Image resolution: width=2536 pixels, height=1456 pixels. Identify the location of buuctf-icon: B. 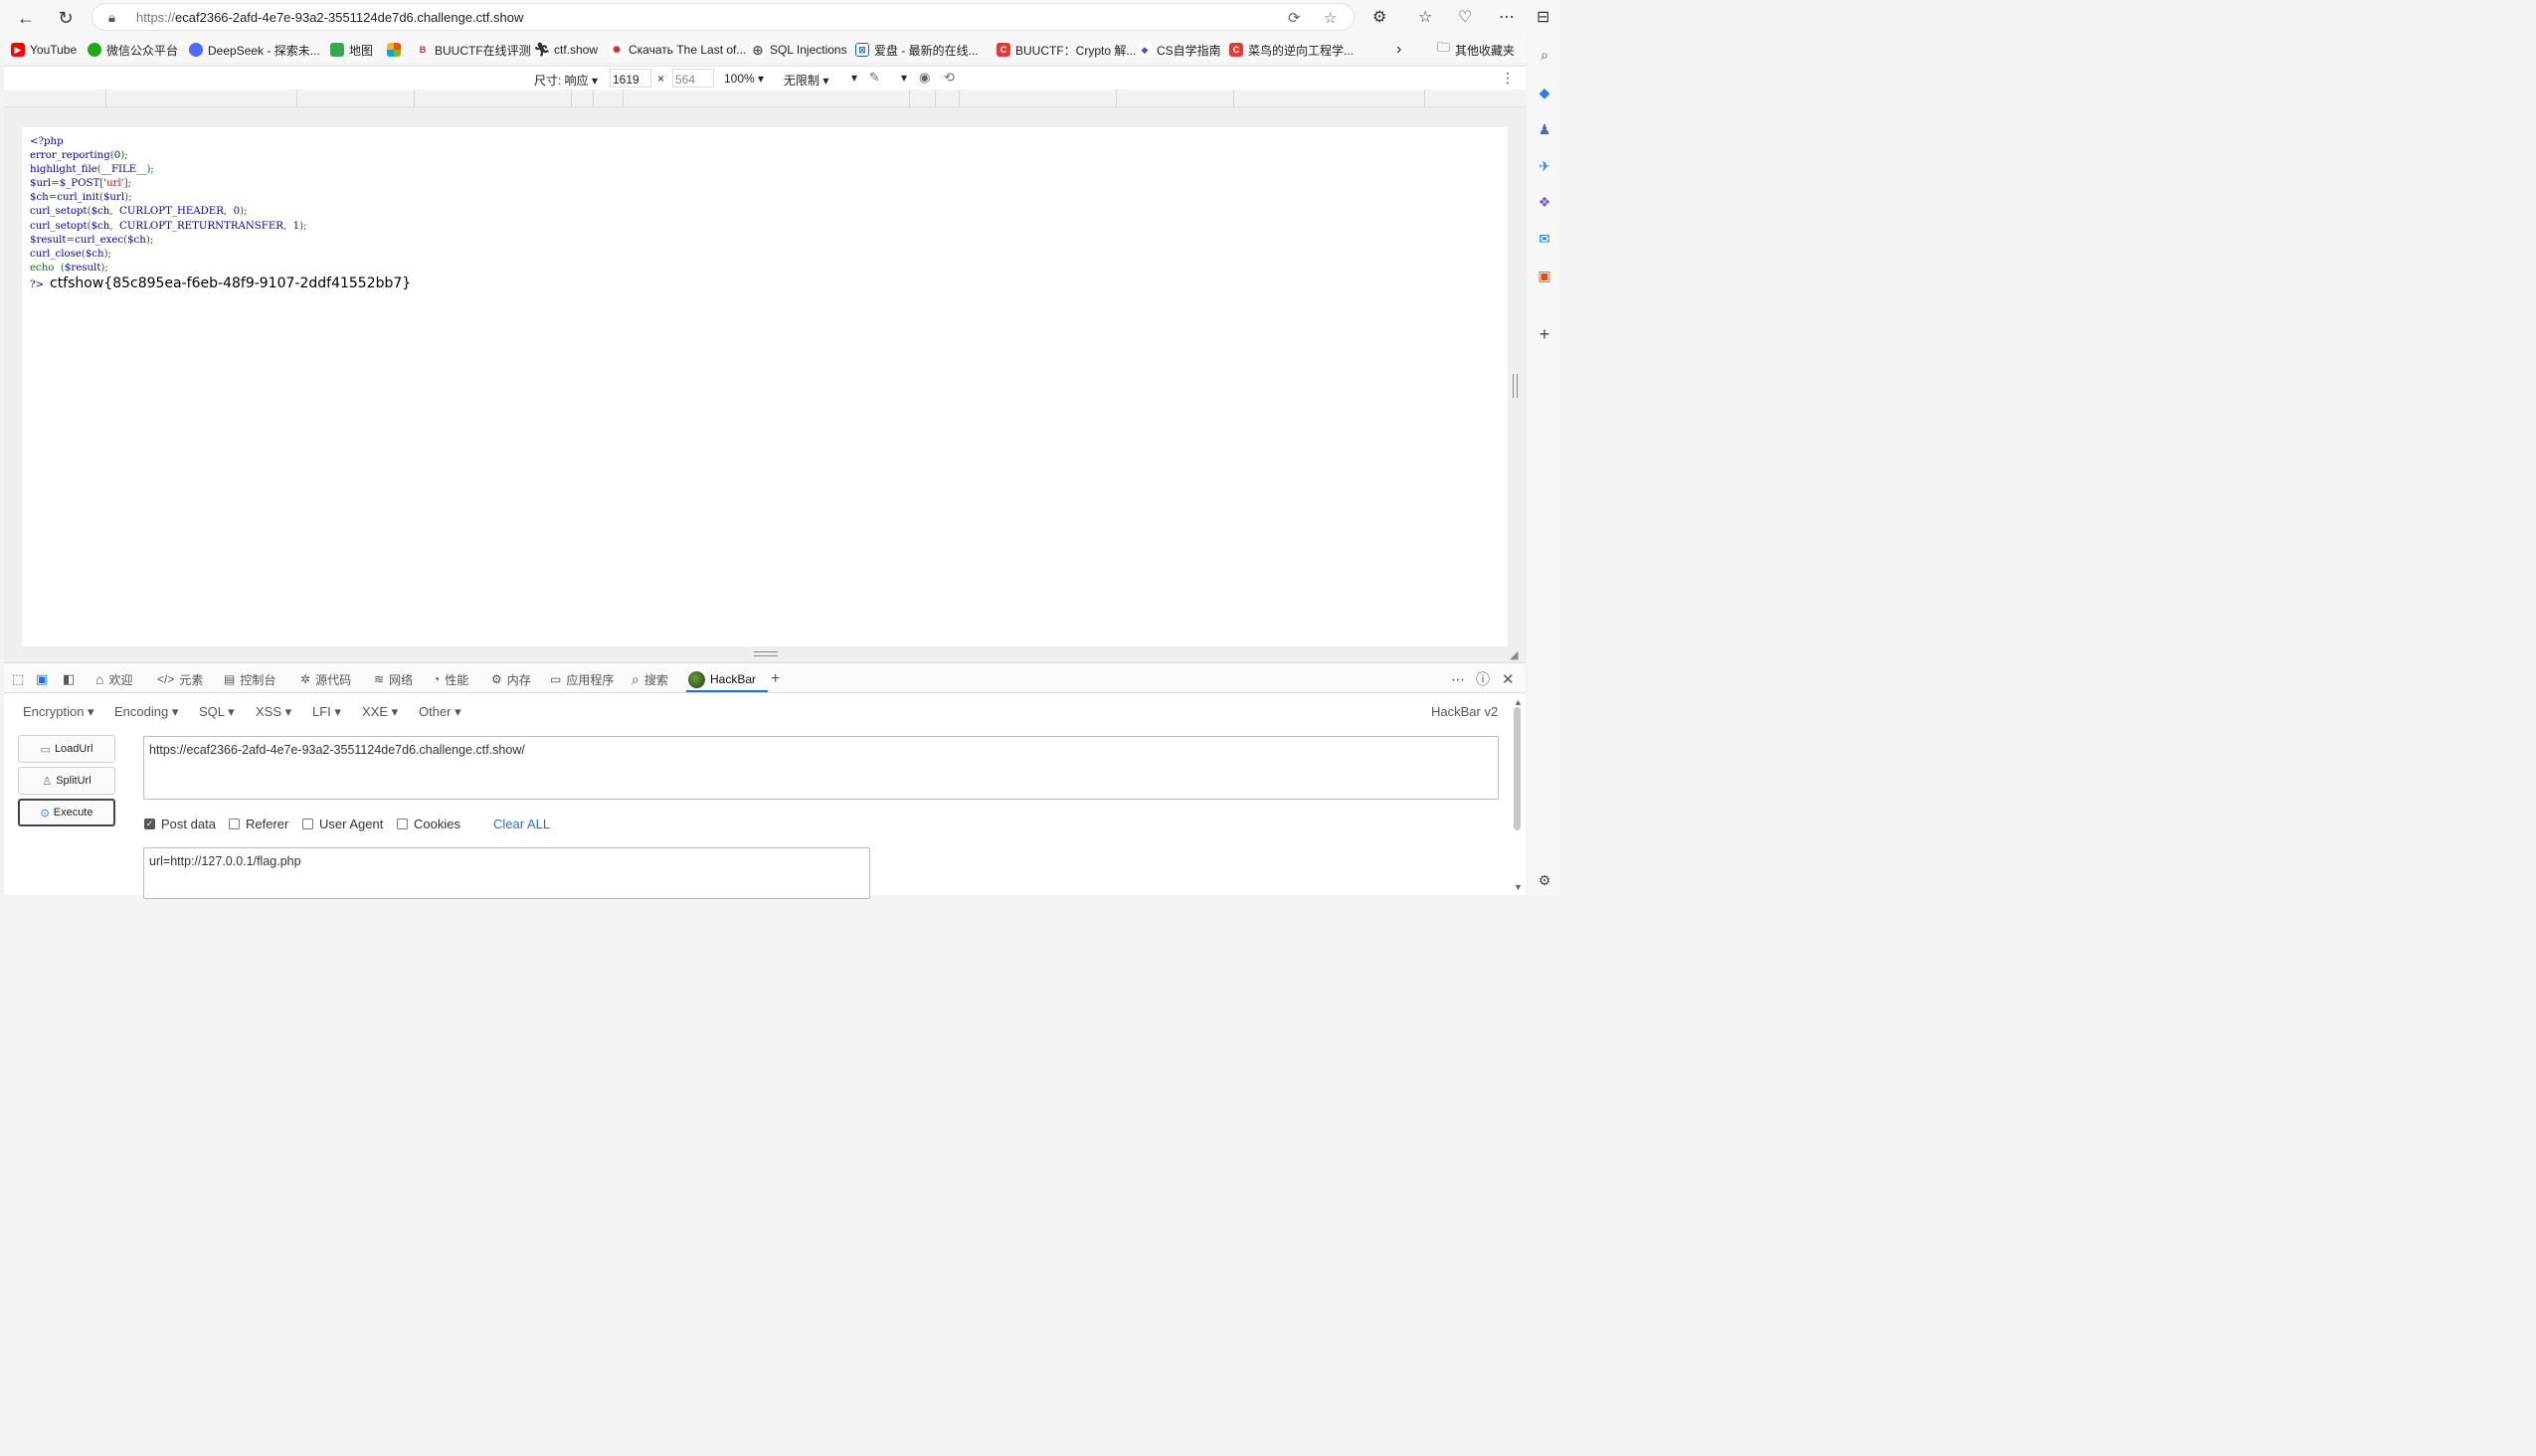
(423, 50).